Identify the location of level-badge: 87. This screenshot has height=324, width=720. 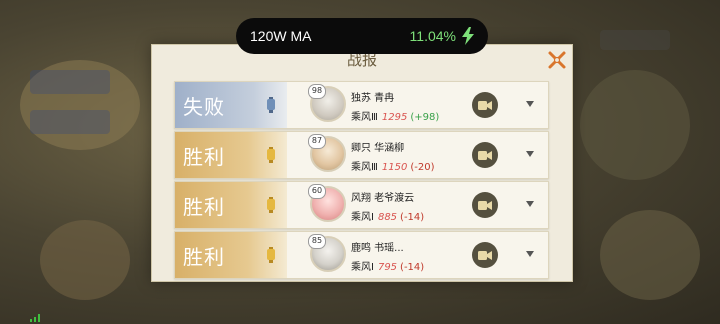
(317, 141).